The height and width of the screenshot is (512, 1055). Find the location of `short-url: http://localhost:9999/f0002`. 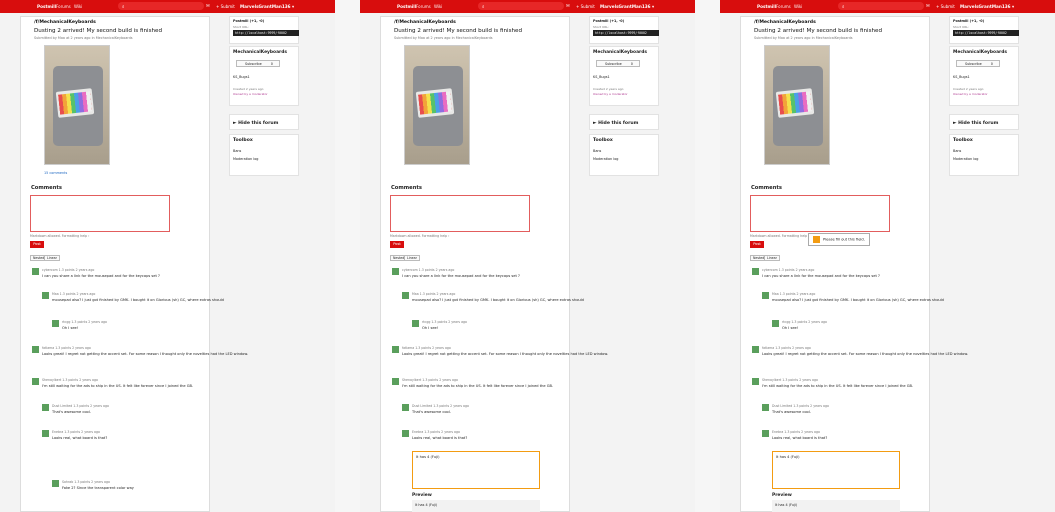

short-url: http://localhost:9999/f0002 is located at coordinates (266, 33).